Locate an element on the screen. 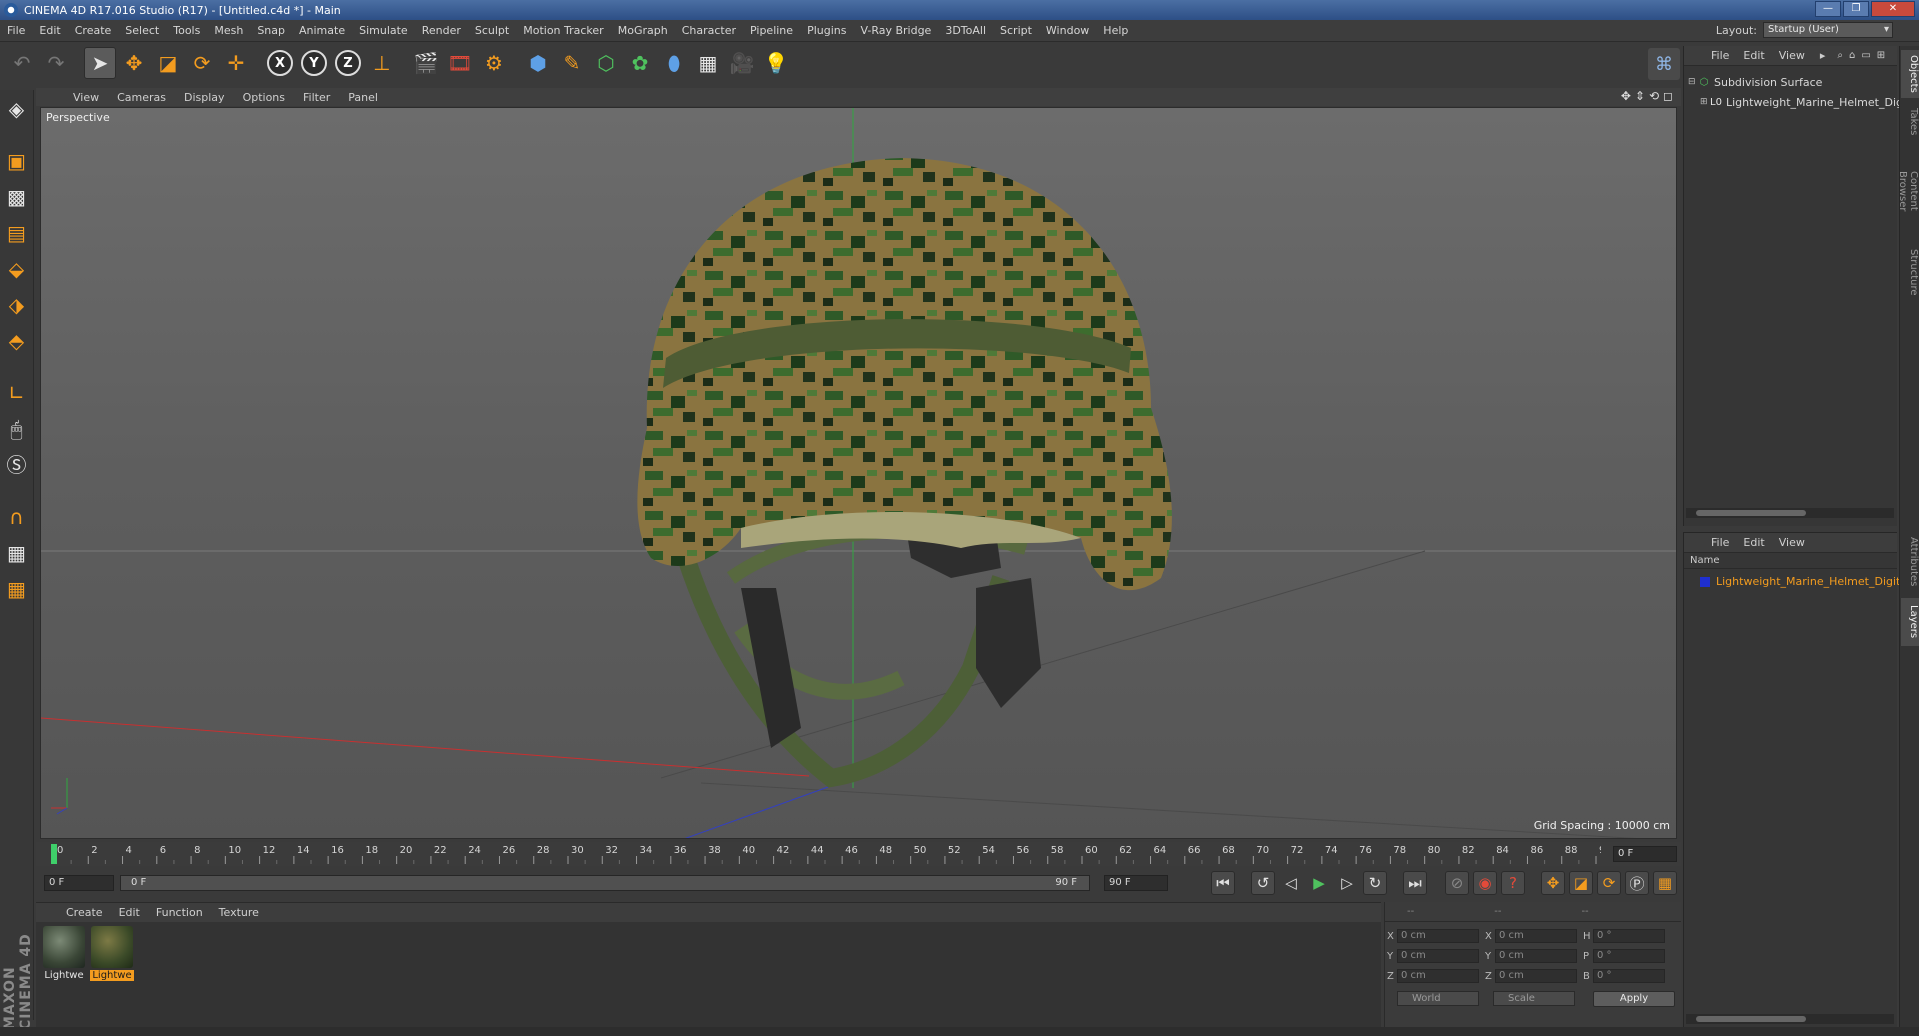 This screenshot has width=1919, height=1036. keyframe-selection-button: ? is located at coordinates (1513, 883).